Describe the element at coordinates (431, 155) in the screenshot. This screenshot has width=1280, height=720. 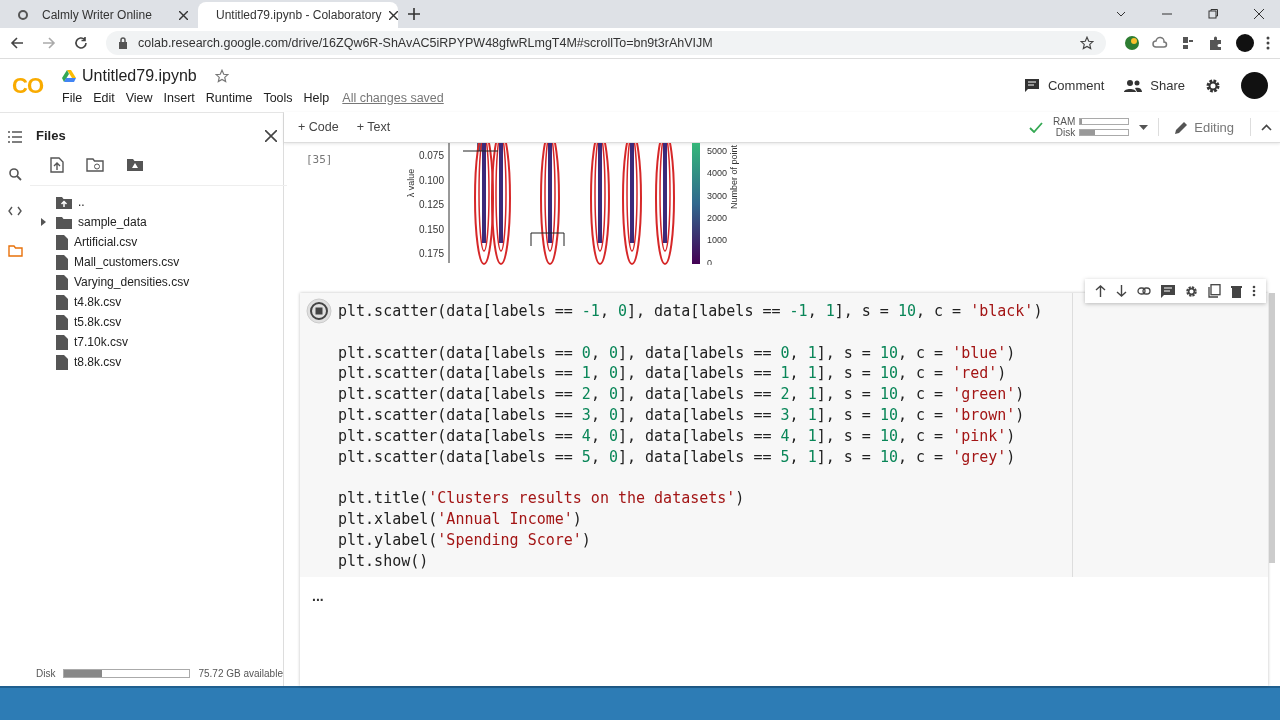
I see `tick-label: 0.075` at that location.